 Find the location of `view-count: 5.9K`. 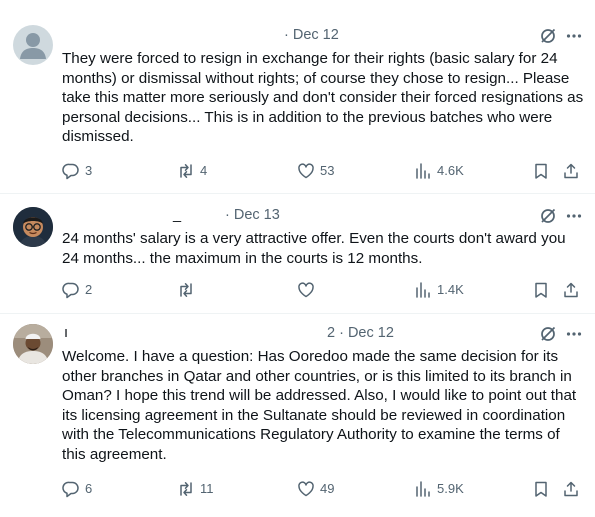

view-count: 5.9K is located at coordinates (450, 488).